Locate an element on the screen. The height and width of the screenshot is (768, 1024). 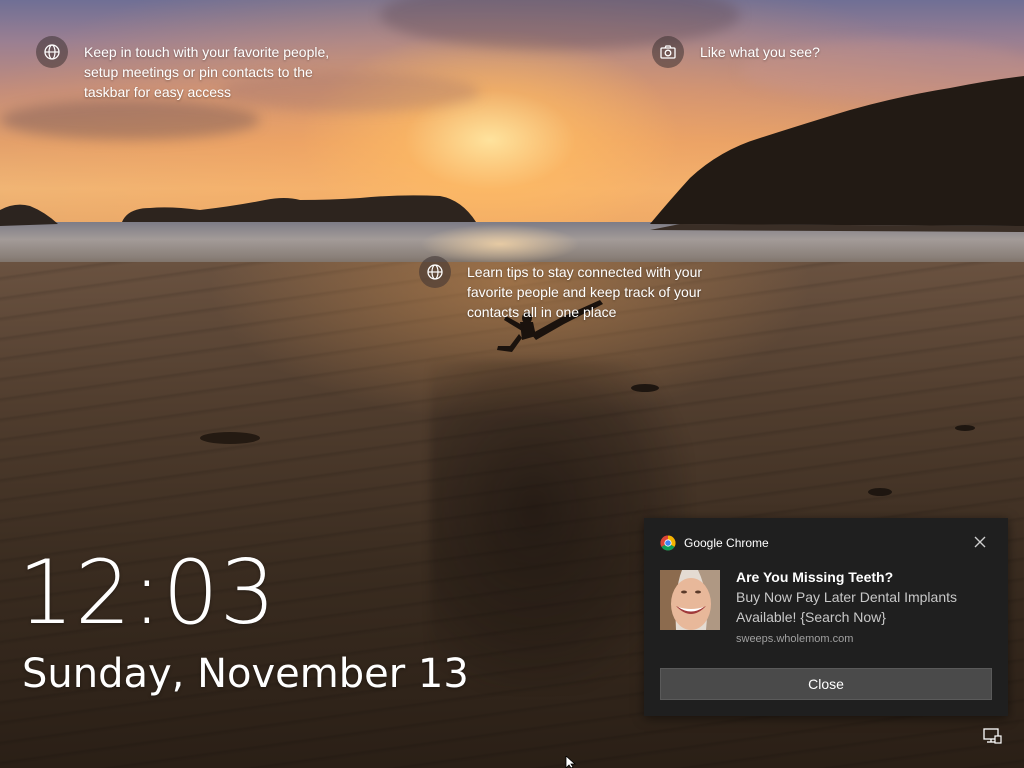
chrome-icon is located at coordinates (668, 543).